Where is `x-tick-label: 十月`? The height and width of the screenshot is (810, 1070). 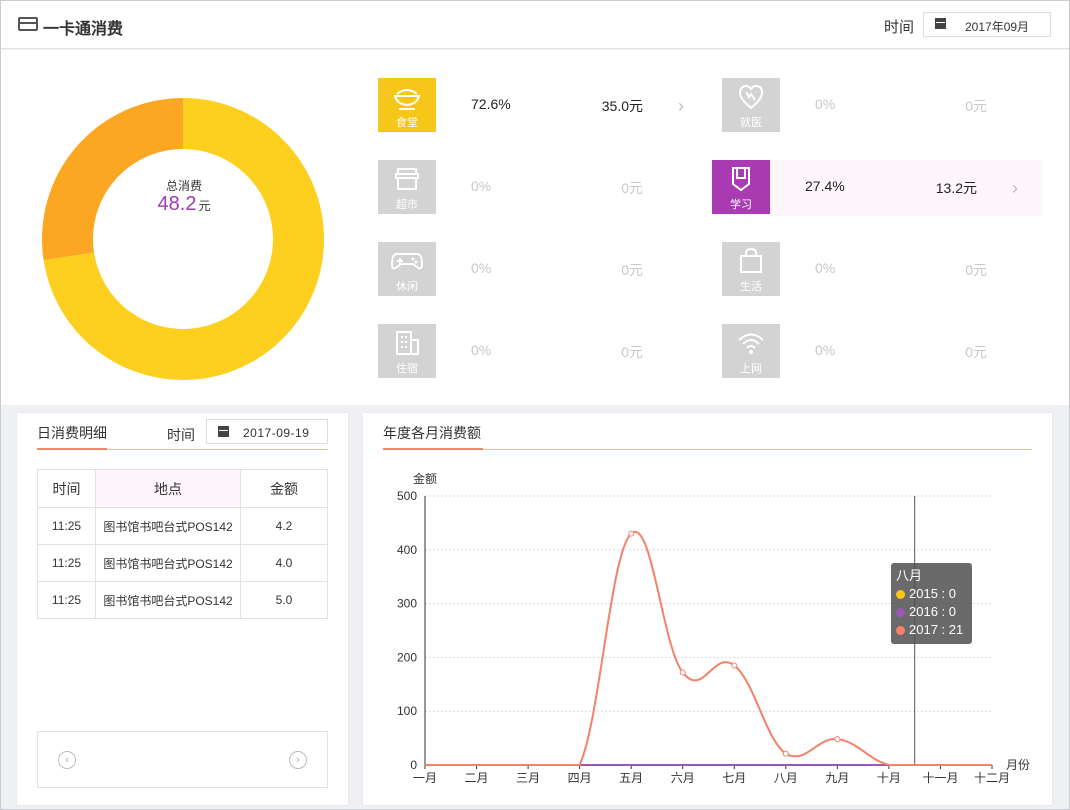
x-tick-label: 十月 is located at coordinates (889, 778).